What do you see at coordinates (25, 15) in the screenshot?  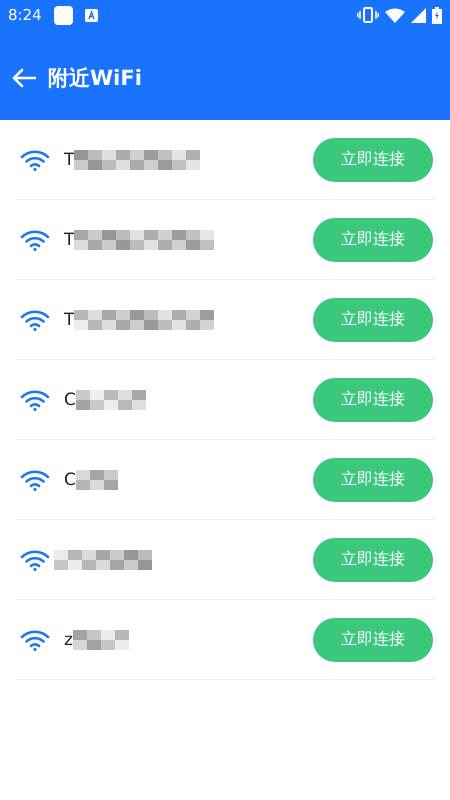 I see `status-time: 8:24` at bounding box center [25, 15].